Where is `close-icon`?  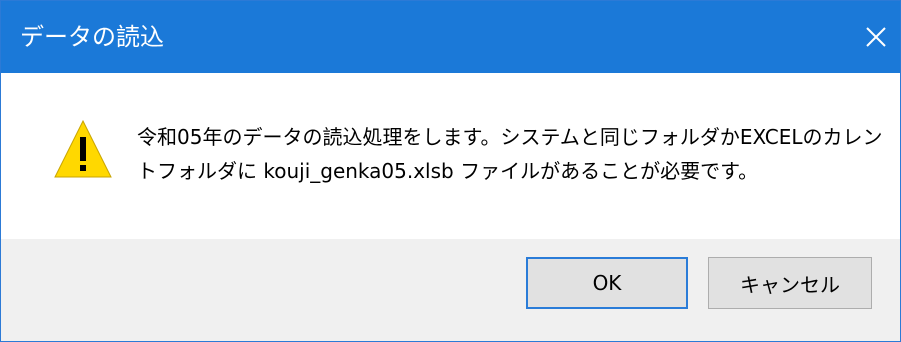 close-icon is located at coordinates (876, 37).